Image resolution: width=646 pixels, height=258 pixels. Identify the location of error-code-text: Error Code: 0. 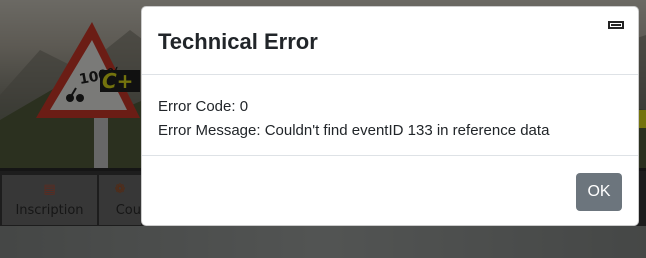
(203, 106).